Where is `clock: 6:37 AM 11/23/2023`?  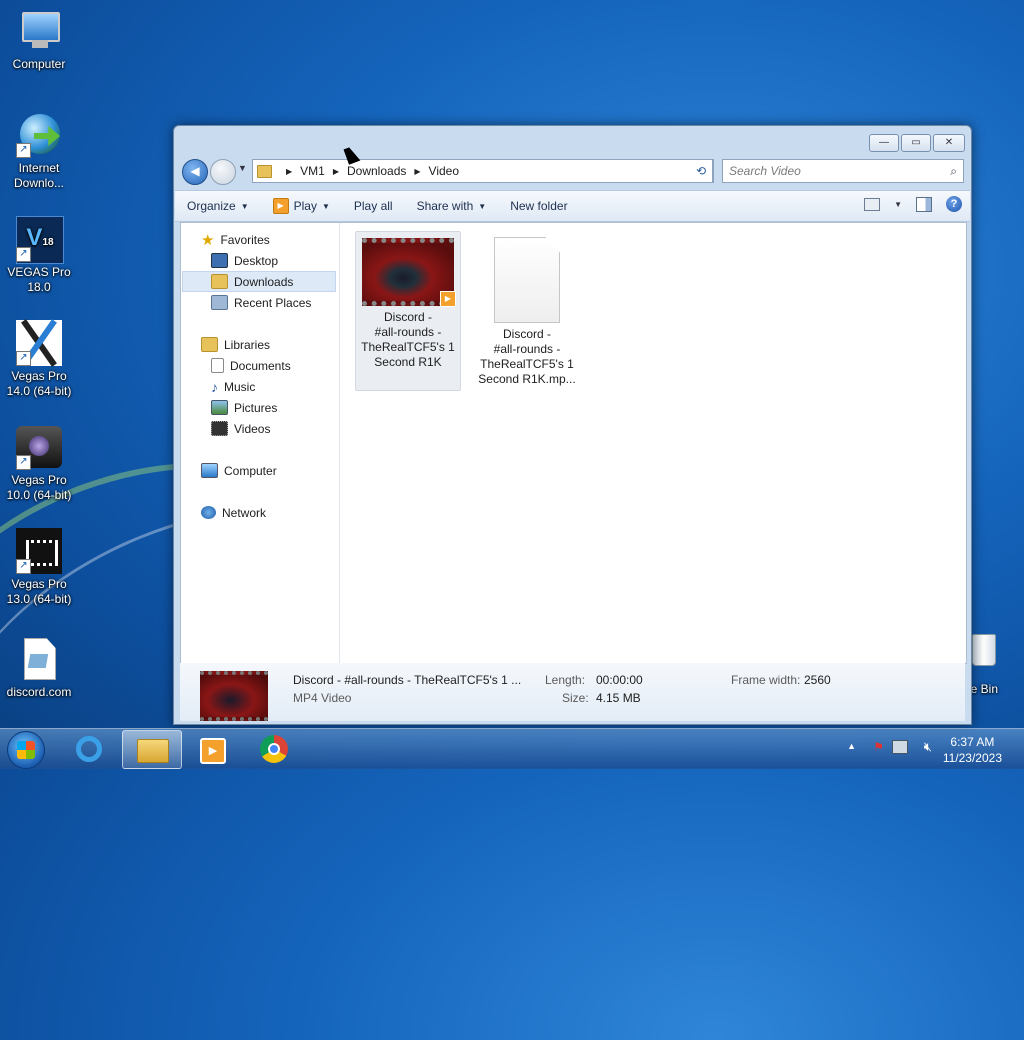
clock: 6:37 AM 11/23/2023 is located at coordinates (972, 750).